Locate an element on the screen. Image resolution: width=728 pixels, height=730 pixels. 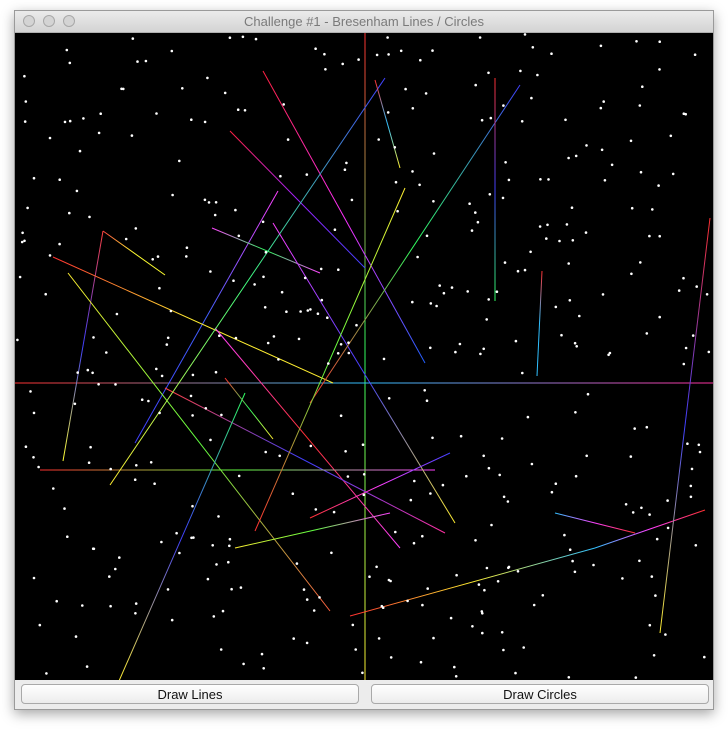
draw-lines-button: Draw Lines is located at coordinates (190, 694).